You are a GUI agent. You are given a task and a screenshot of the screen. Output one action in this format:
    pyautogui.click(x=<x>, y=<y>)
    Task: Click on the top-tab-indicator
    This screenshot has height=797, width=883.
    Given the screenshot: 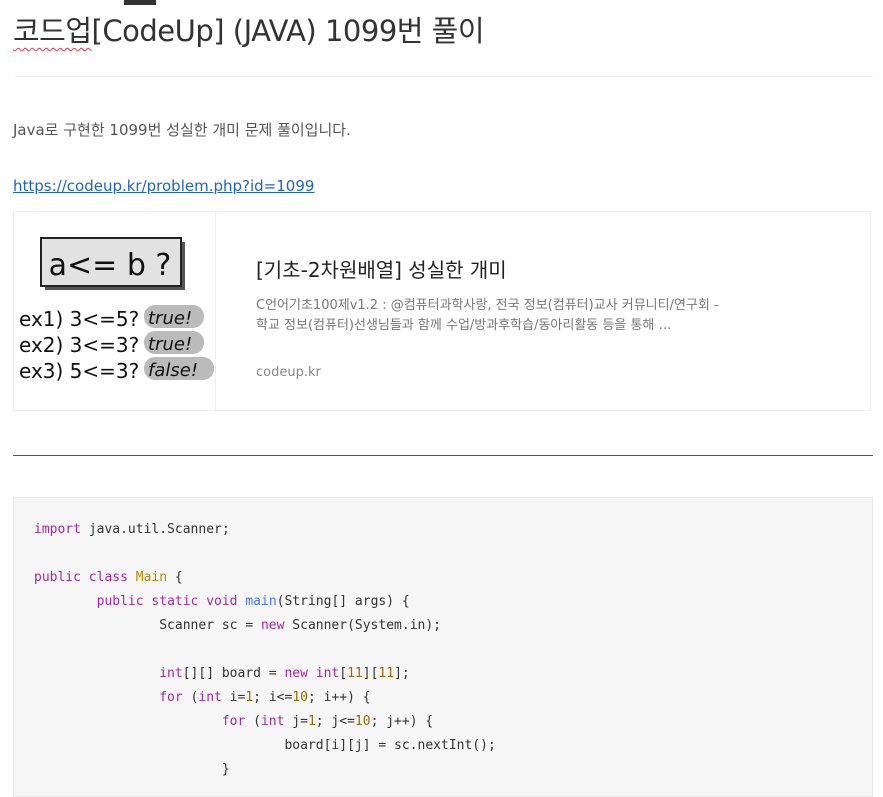 What is the action you would take?
    pyautogui.click(x=140, y=2)
    